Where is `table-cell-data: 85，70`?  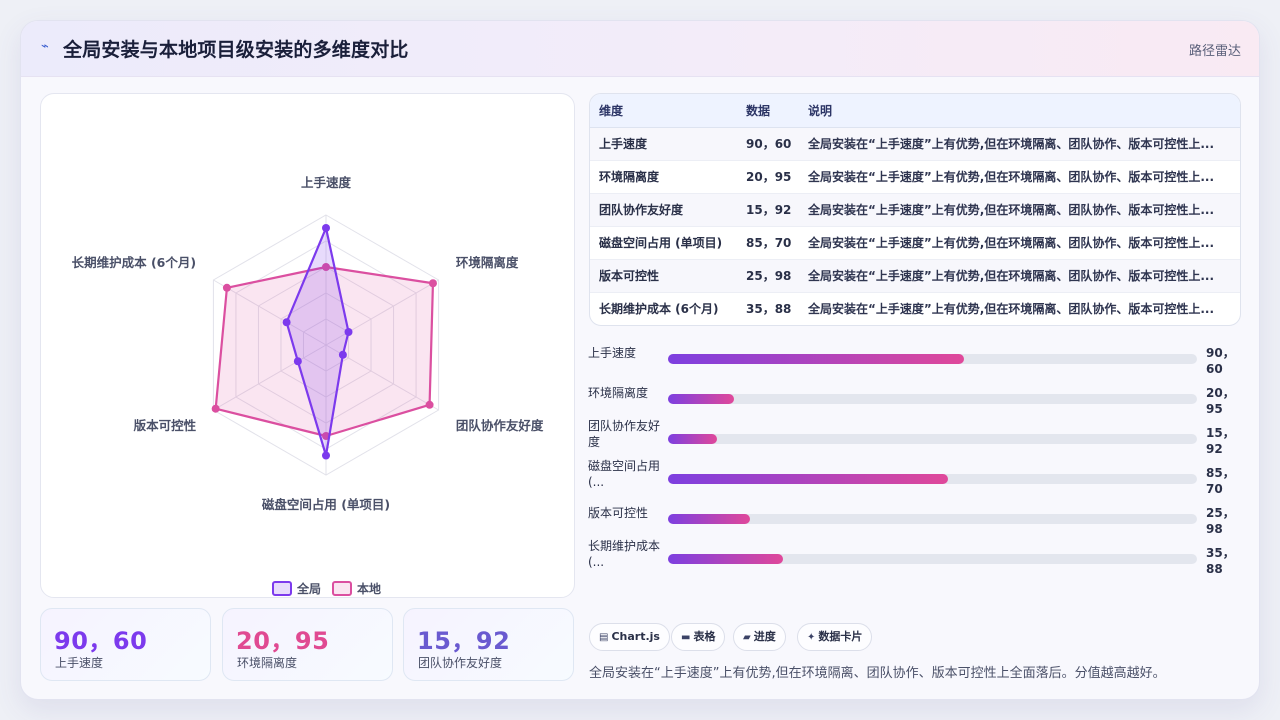 table-cell-data: 85，70 is located at coordinates (768, 243).